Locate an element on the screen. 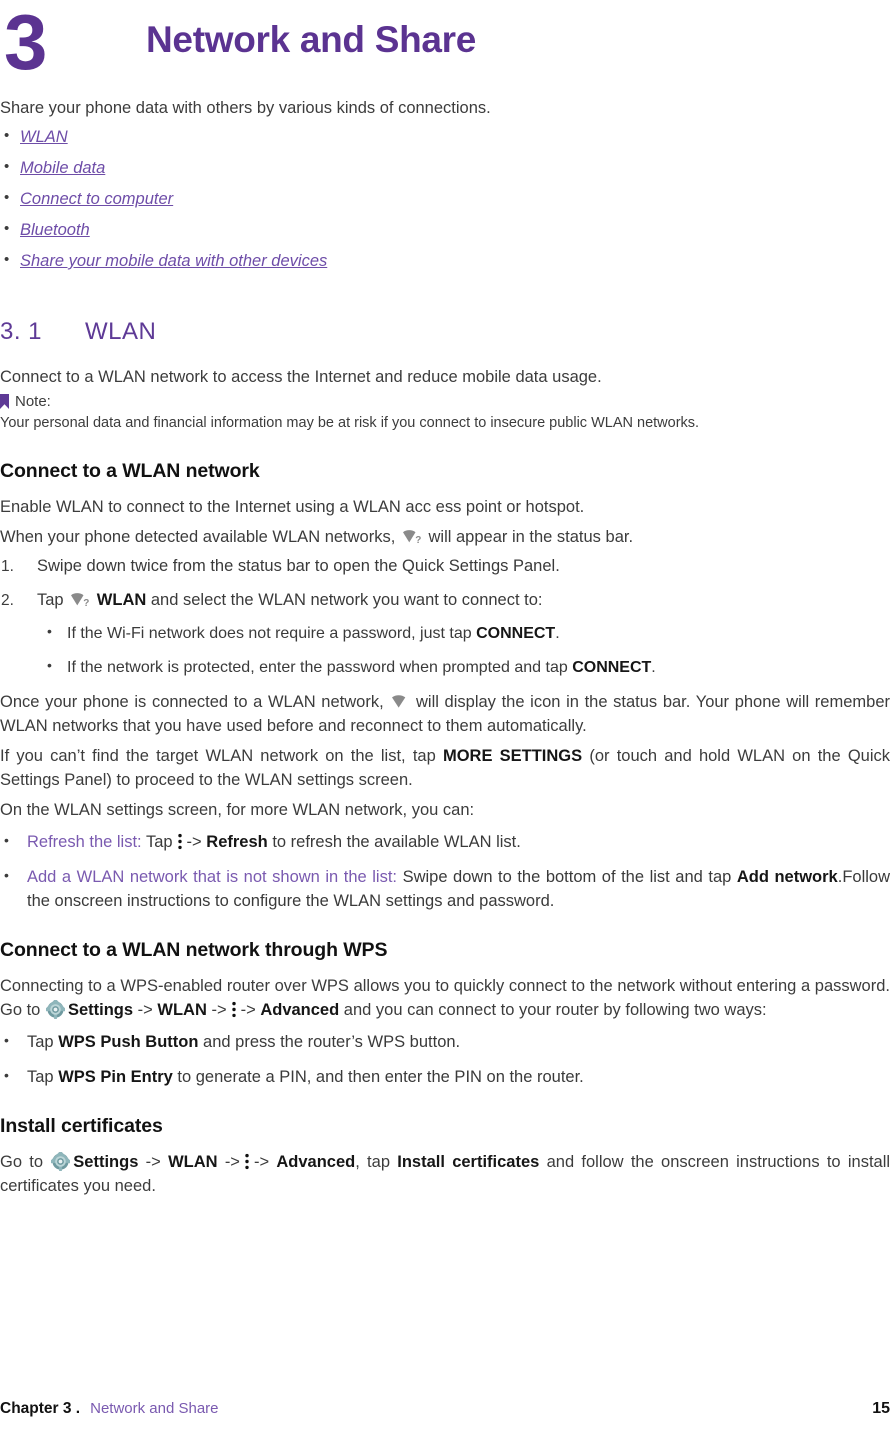  substep-1-after: . is located at coordinates (557, 633).